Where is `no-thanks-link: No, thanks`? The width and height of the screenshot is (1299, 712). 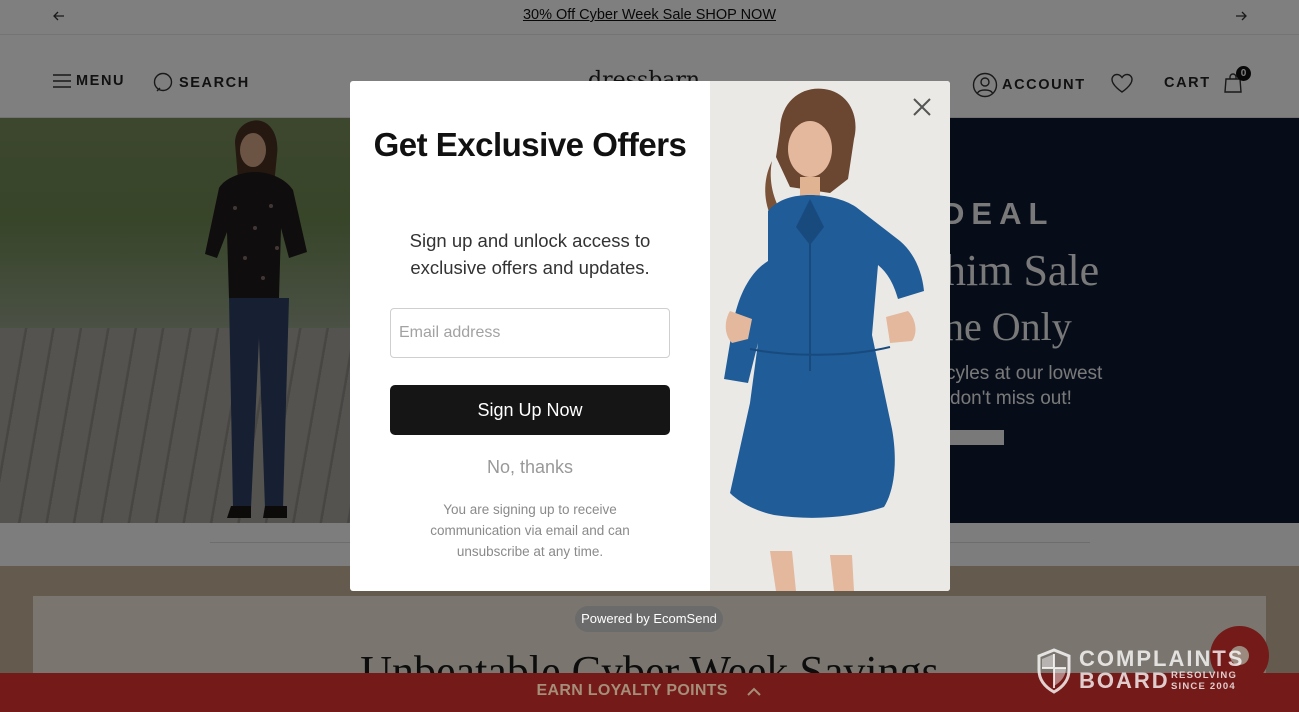 no-thanks-link: No, thanks is located at coordinates (530, 467).